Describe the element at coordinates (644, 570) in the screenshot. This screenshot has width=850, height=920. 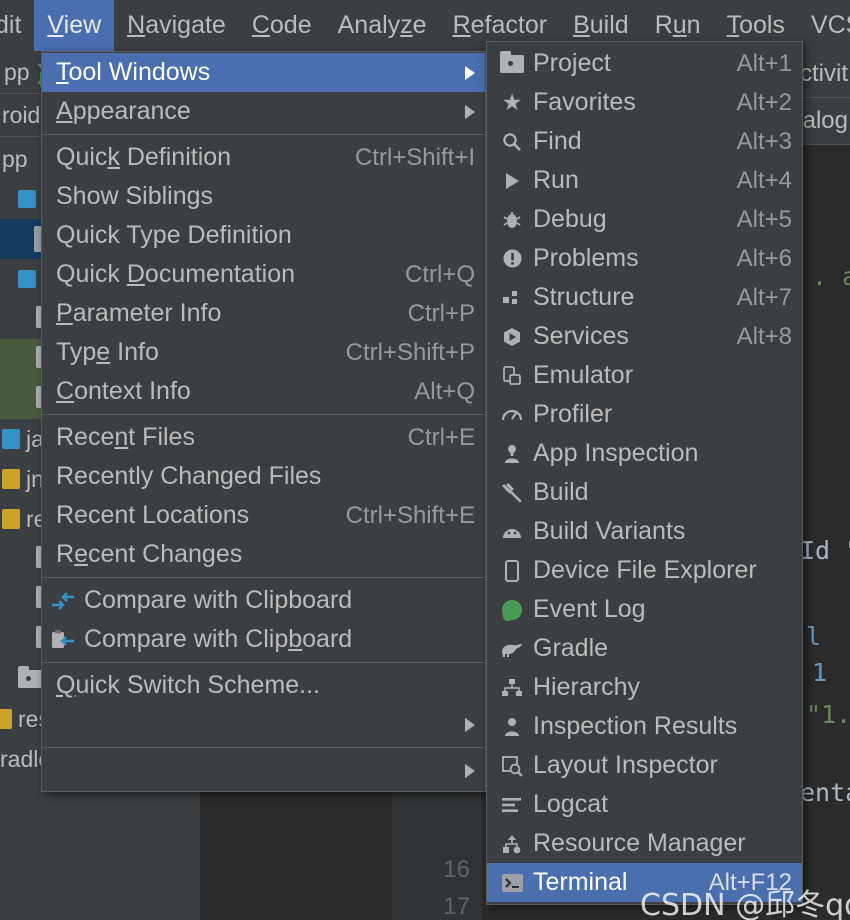
I see `submenu-item-device-file-explorer: Device File Explorer` at that location.